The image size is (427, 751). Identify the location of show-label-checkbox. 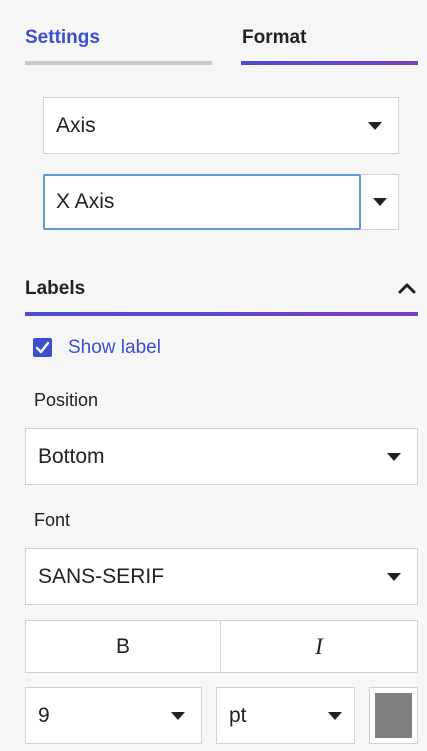
(42, 347).